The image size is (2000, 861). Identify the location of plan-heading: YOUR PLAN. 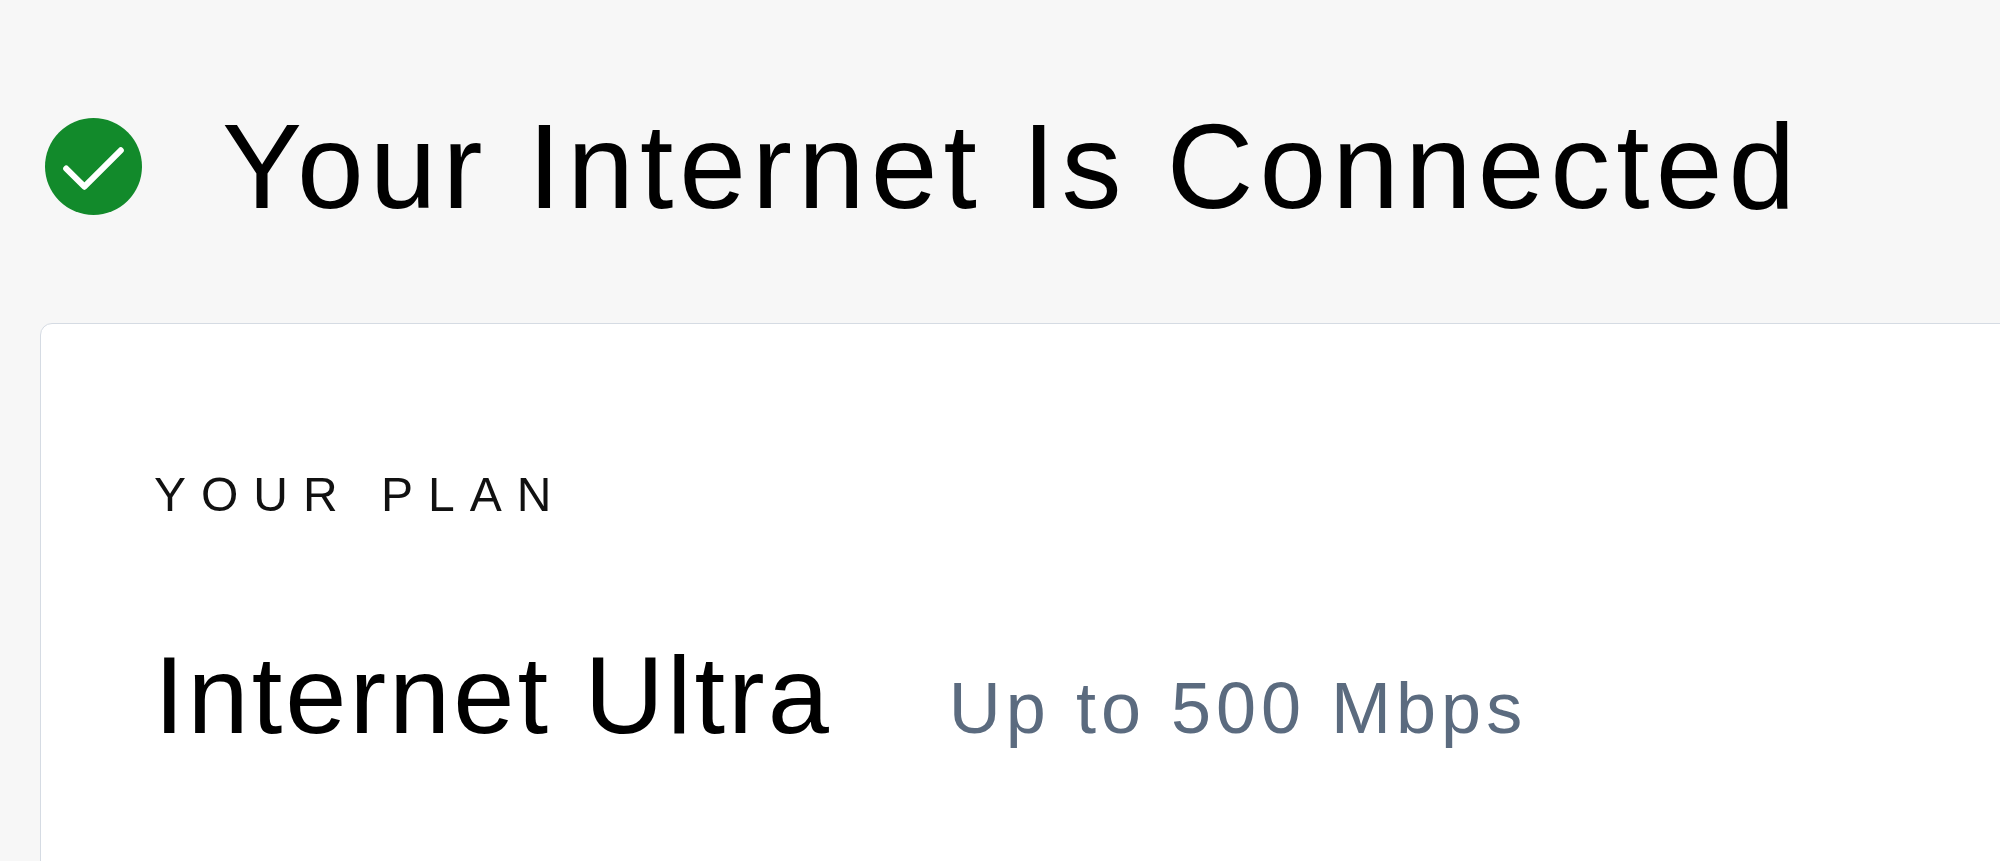
(360, 495).